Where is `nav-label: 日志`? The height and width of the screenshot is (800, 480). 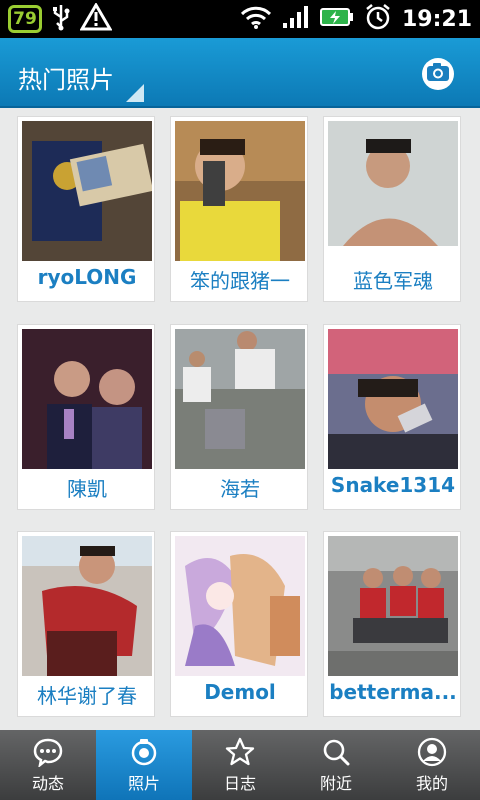
nav-label: 日志 is located at coordinates (239, 783).